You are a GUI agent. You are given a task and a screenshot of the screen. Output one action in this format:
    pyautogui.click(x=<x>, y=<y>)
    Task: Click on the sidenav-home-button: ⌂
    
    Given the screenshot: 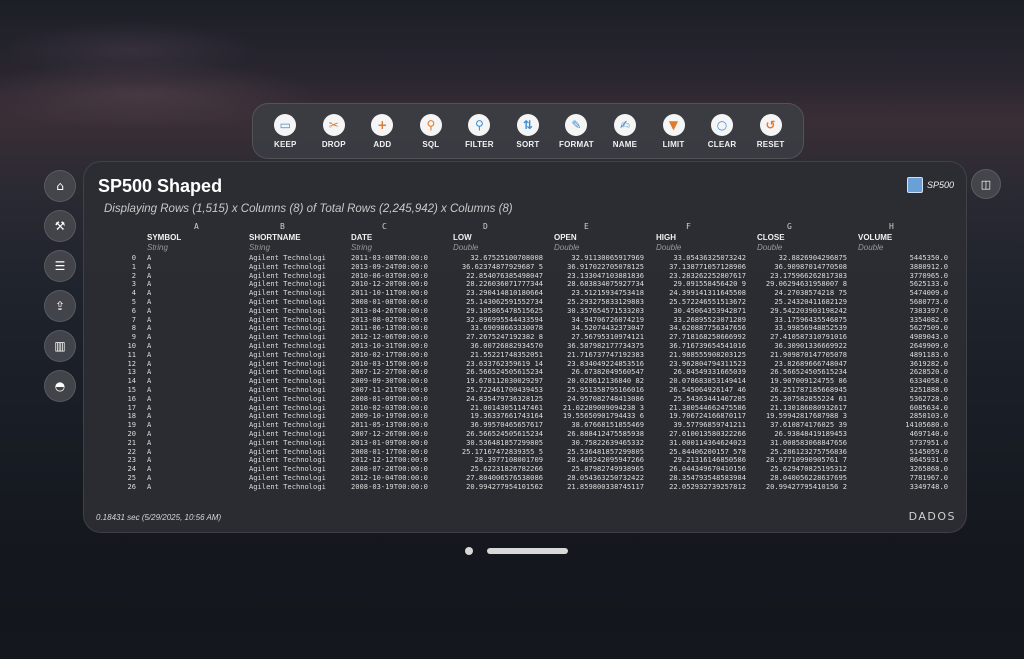 What is the action you would take?
    pyautogui.click(x=60, y=186)
    